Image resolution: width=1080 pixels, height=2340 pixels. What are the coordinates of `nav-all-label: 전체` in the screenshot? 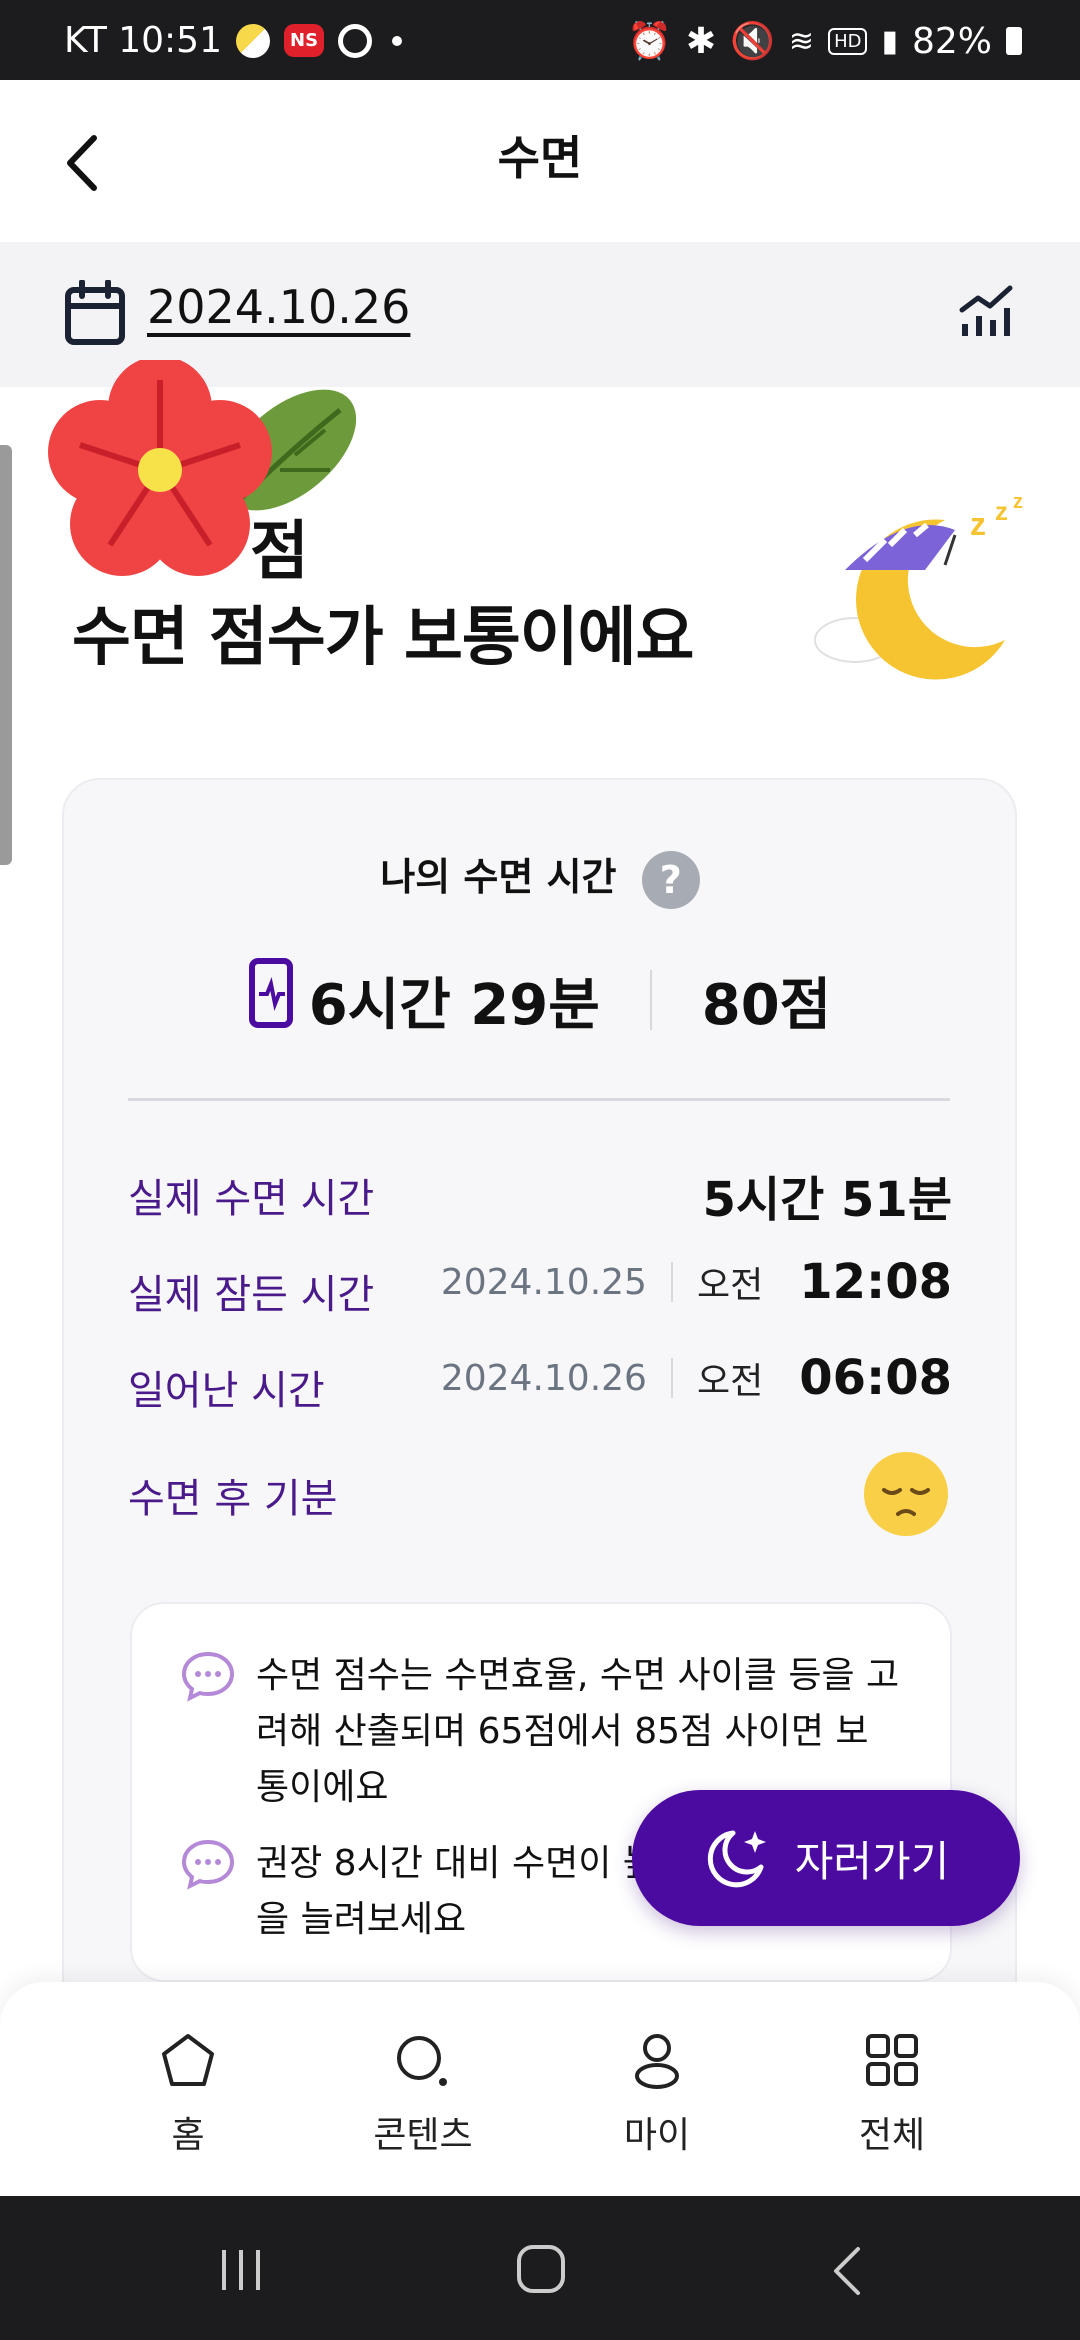 It's located at (892, 2135).